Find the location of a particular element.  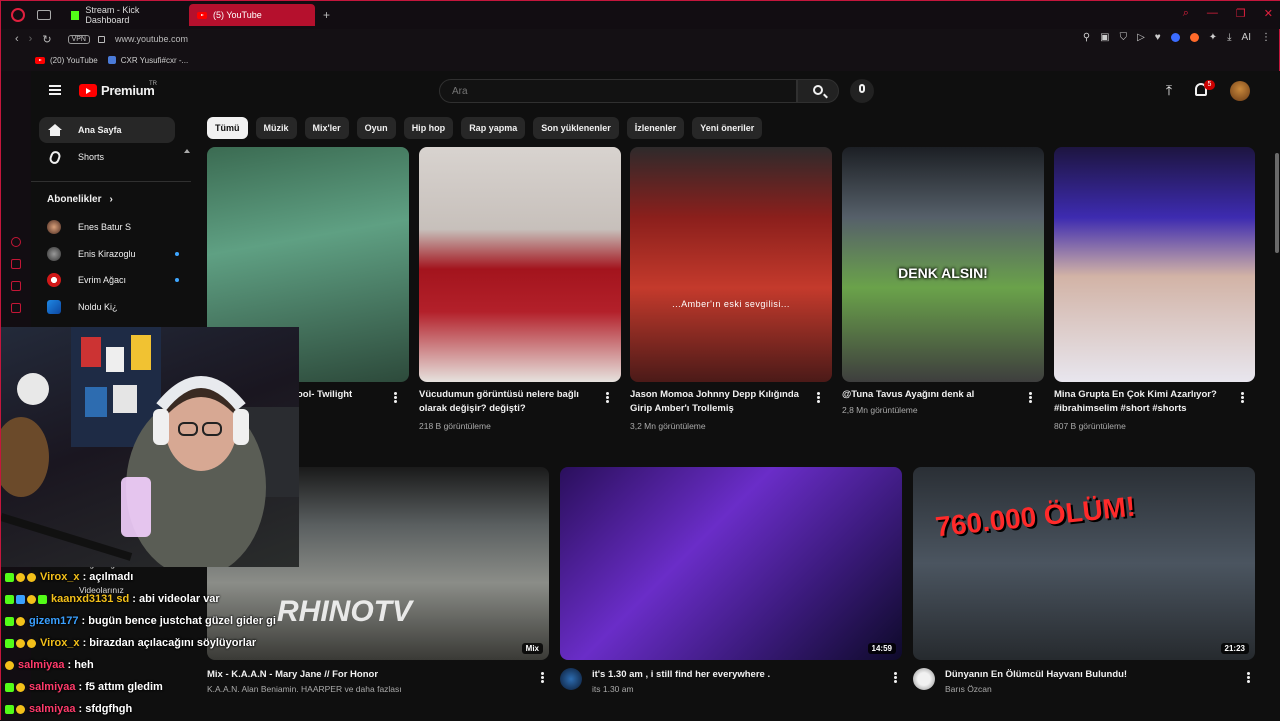

scroll-up-icon is located at coordinates (187, 151).